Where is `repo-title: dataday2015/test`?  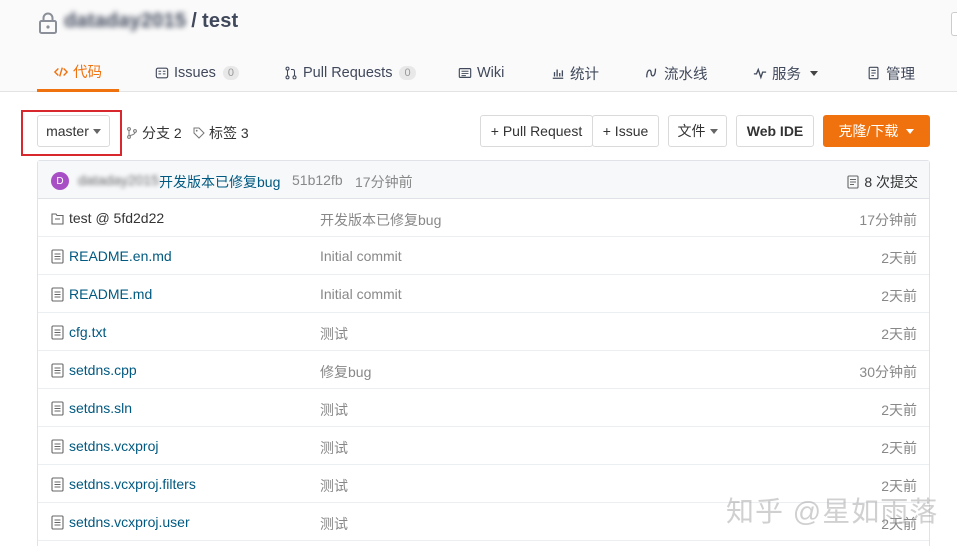
repo-title: dataday2015/test is located at coordinates (151, 21).